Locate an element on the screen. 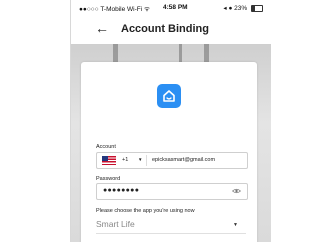 This screenshot has width=320, height=242. field-divider is located at coordinates (146, 160).